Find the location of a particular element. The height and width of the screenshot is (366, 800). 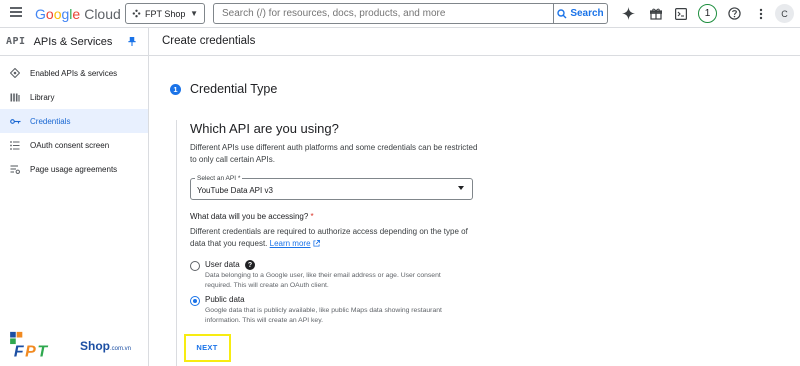

search-button-label: Search is located at coordinates (587, 13).